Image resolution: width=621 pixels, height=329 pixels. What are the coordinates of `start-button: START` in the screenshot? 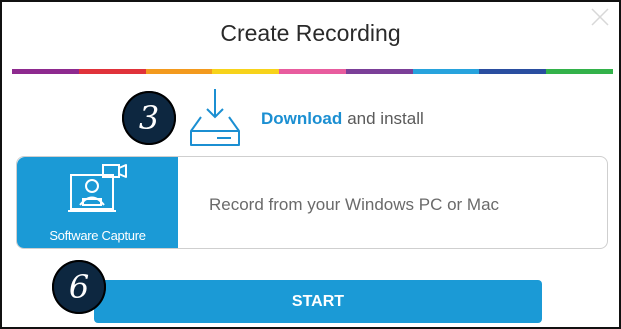 It's located at (318, 301).